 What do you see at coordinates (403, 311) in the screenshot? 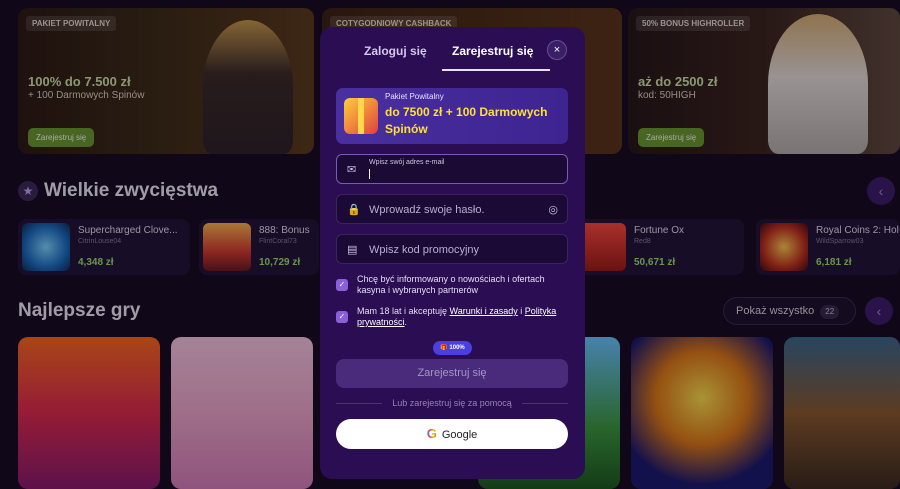
I see `age-consent-prefix: Mam 18 lat i akceptuję` at bounding box center [403, 311].